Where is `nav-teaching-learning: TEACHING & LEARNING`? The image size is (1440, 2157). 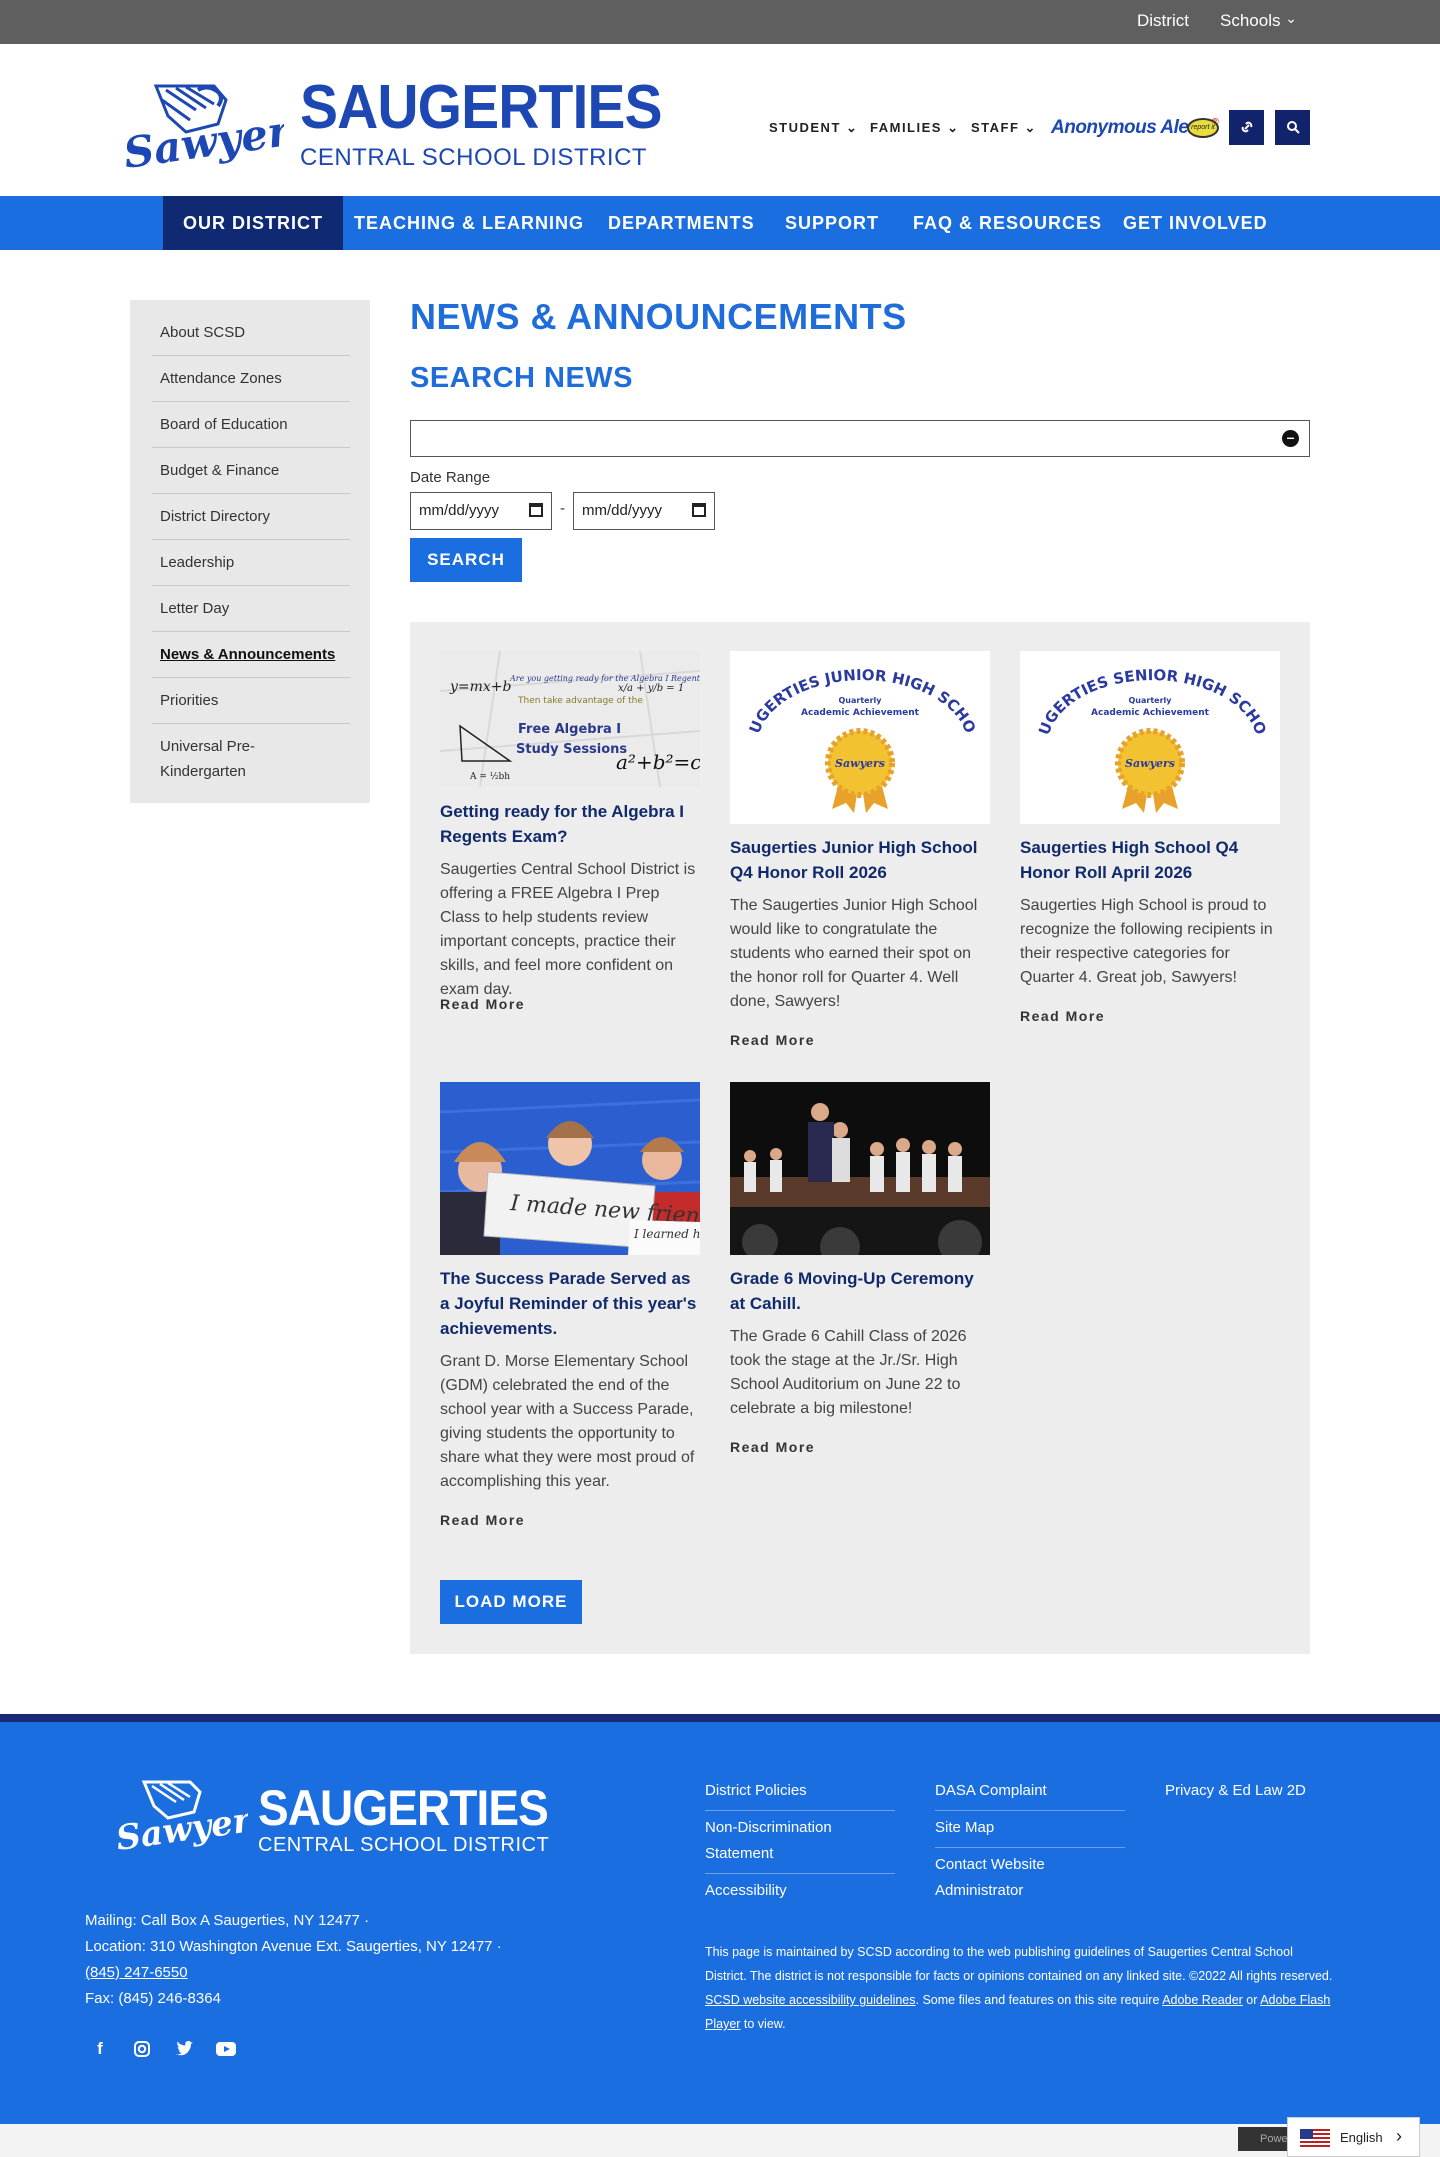
nav-teaching-learning: TEACHING & LEARNING is located at coordinates (469, 223).